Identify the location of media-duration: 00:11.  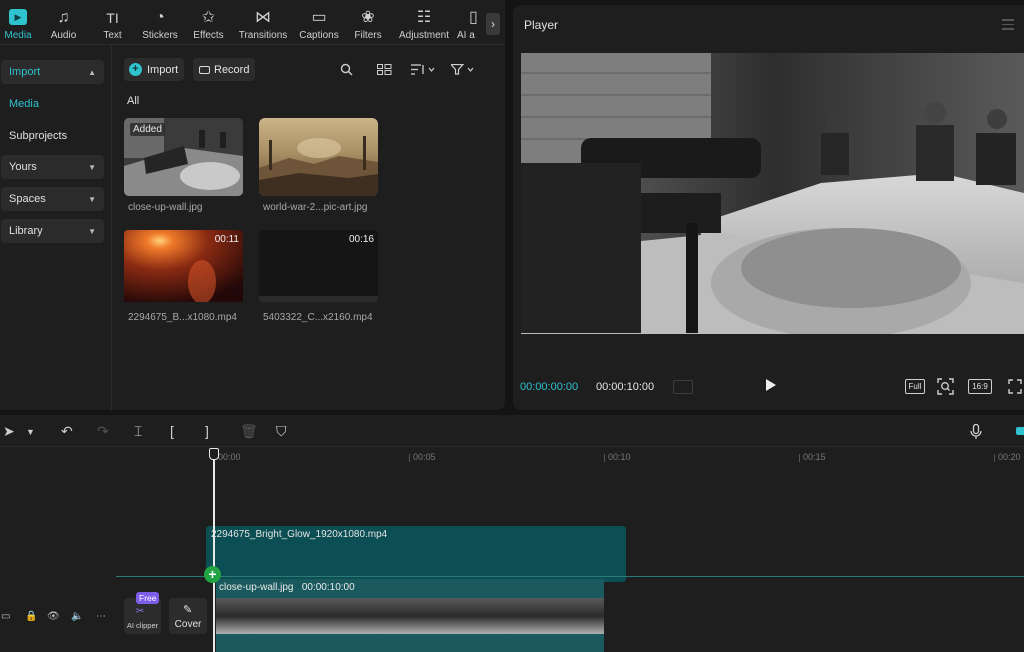
(226, 239).